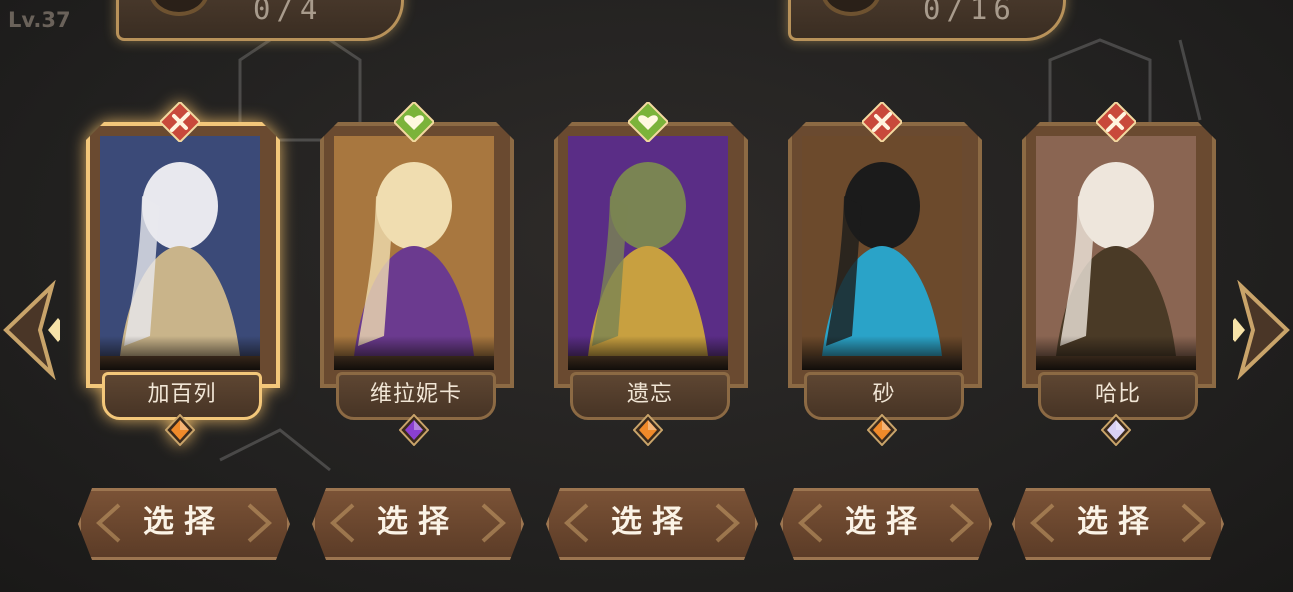 The image size is (1293, 592). What do you see at coordinates (1118, 396) in the screenshot?
I see `hero-name: 哈比` at bounding box center [1118, 396].